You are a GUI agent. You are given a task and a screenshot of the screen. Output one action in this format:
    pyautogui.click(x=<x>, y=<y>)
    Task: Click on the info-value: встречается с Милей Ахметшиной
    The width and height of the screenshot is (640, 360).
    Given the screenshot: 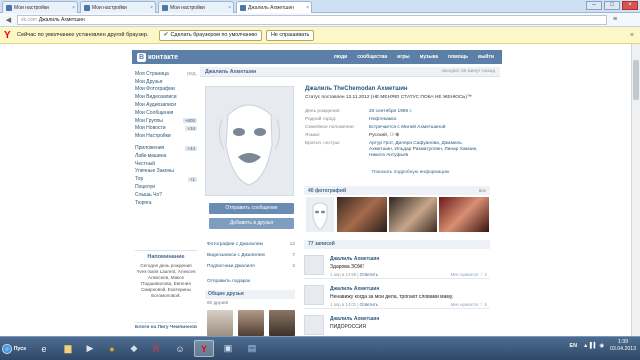 What is the action you would take?
    pyautogui.click(x=407, y=128)
    